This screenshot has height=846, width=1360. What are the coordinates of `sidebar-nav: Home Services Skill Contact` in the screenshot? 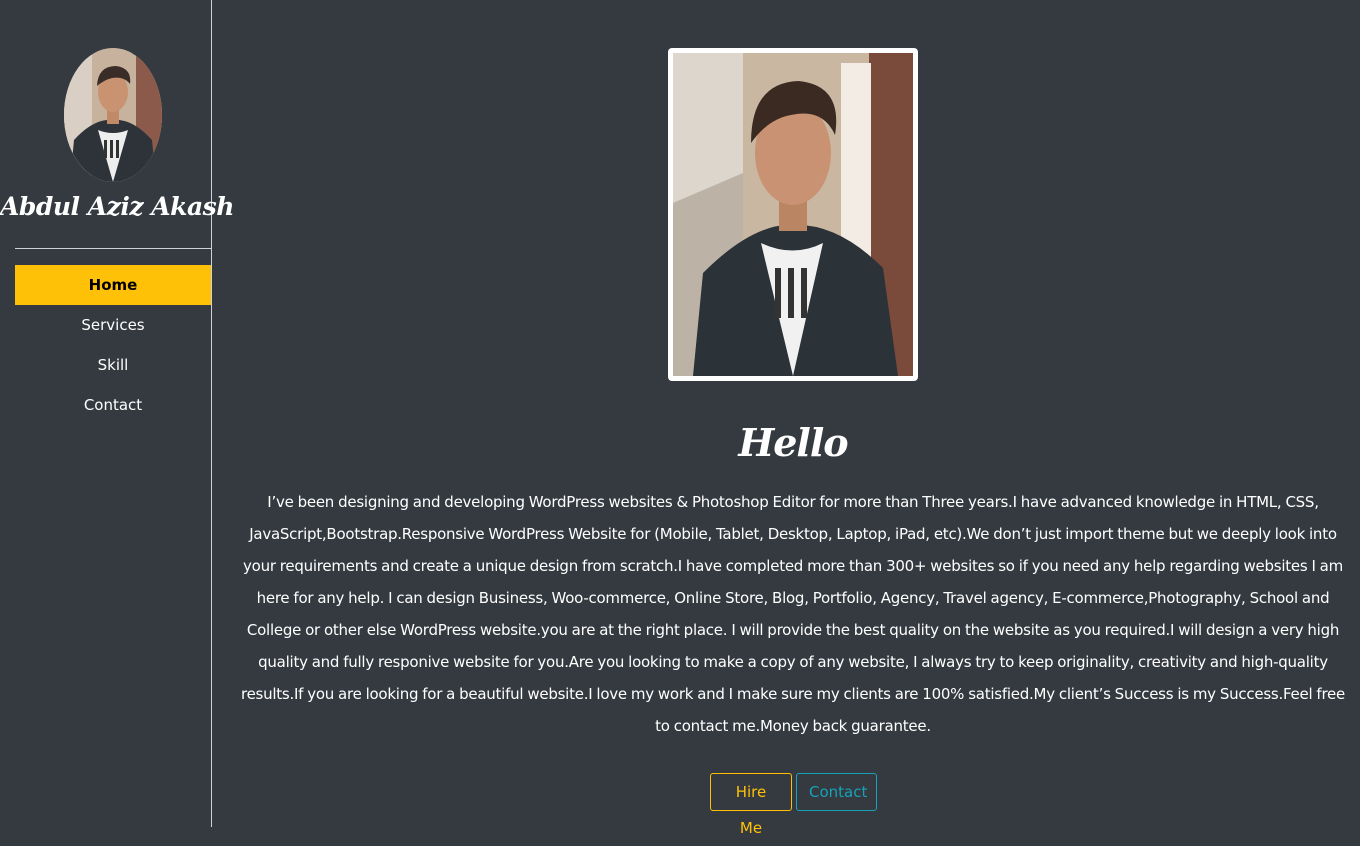 It's located at (113, 345).